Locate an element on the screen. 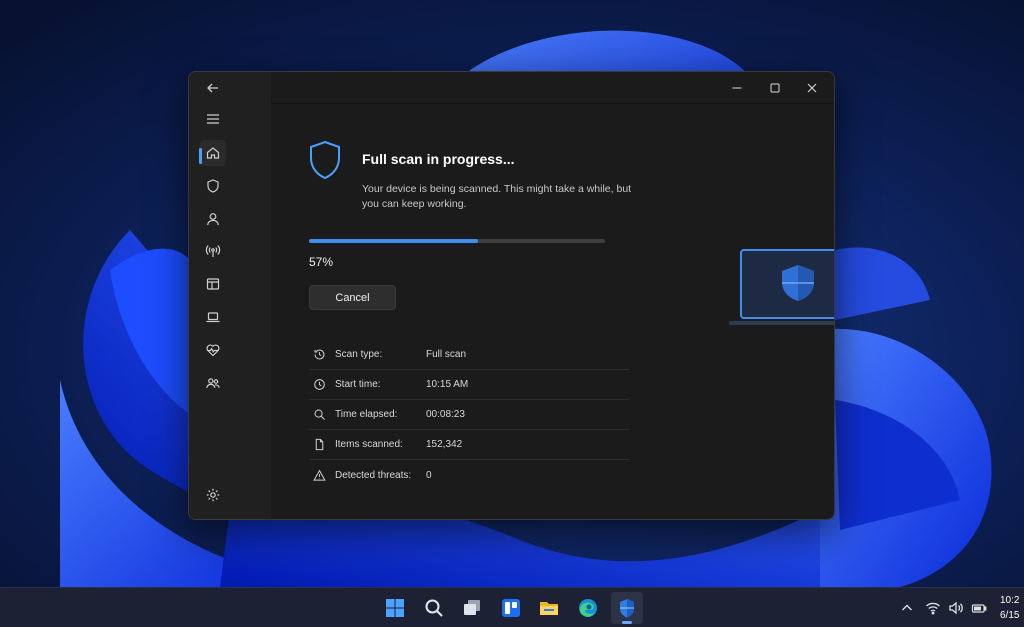 The width and height of the screenshot is (1024, 627). detail-label: Time elapsed: is located at coordinates (366, 414).